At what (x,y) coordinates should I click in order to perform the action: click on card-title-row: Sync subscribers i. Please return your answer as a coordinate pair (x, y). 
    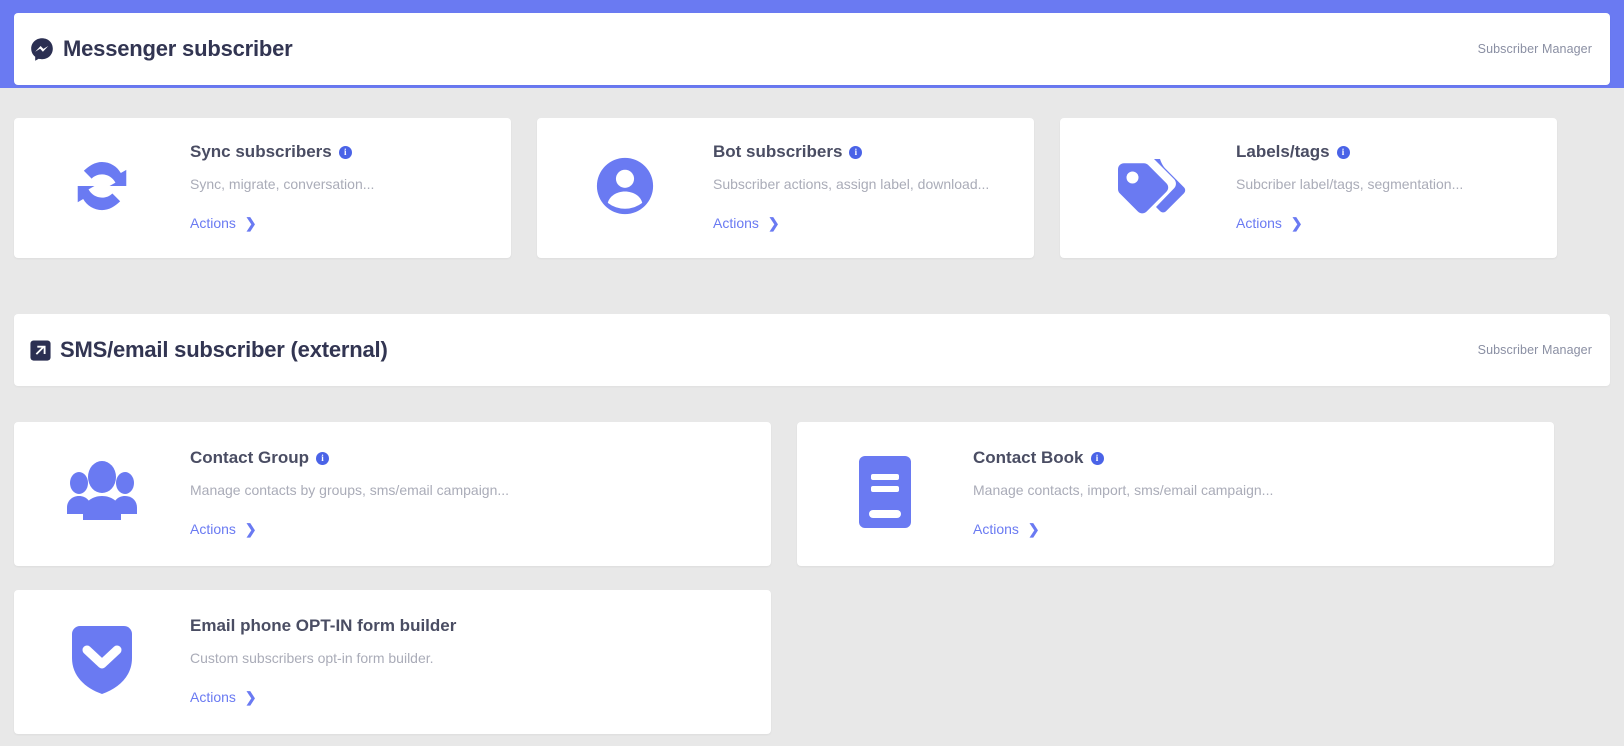
    Looking at the image, I should click on (282, 151).